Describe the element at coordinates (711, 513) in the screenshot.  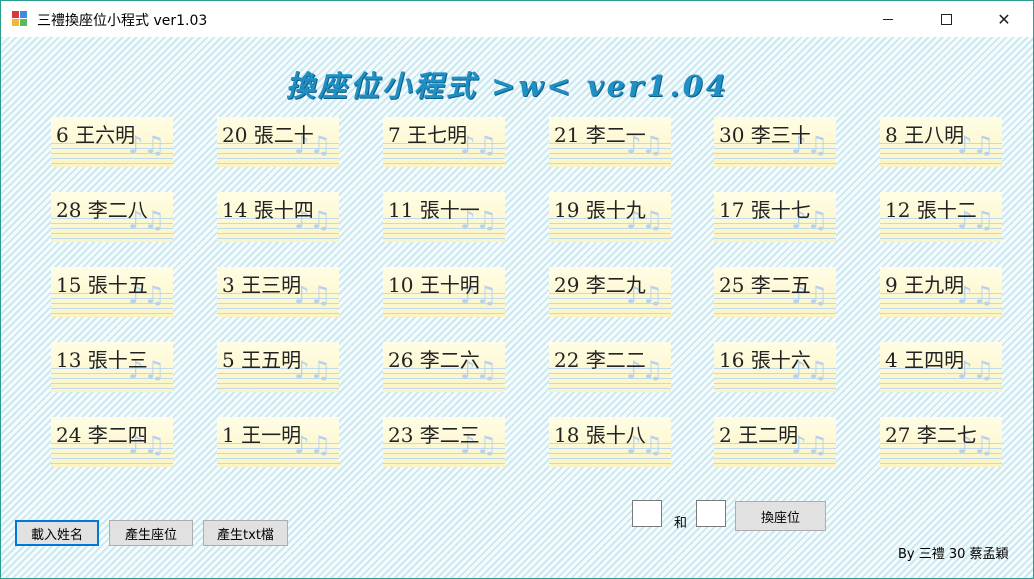
I see `swap-second-input` at that location.